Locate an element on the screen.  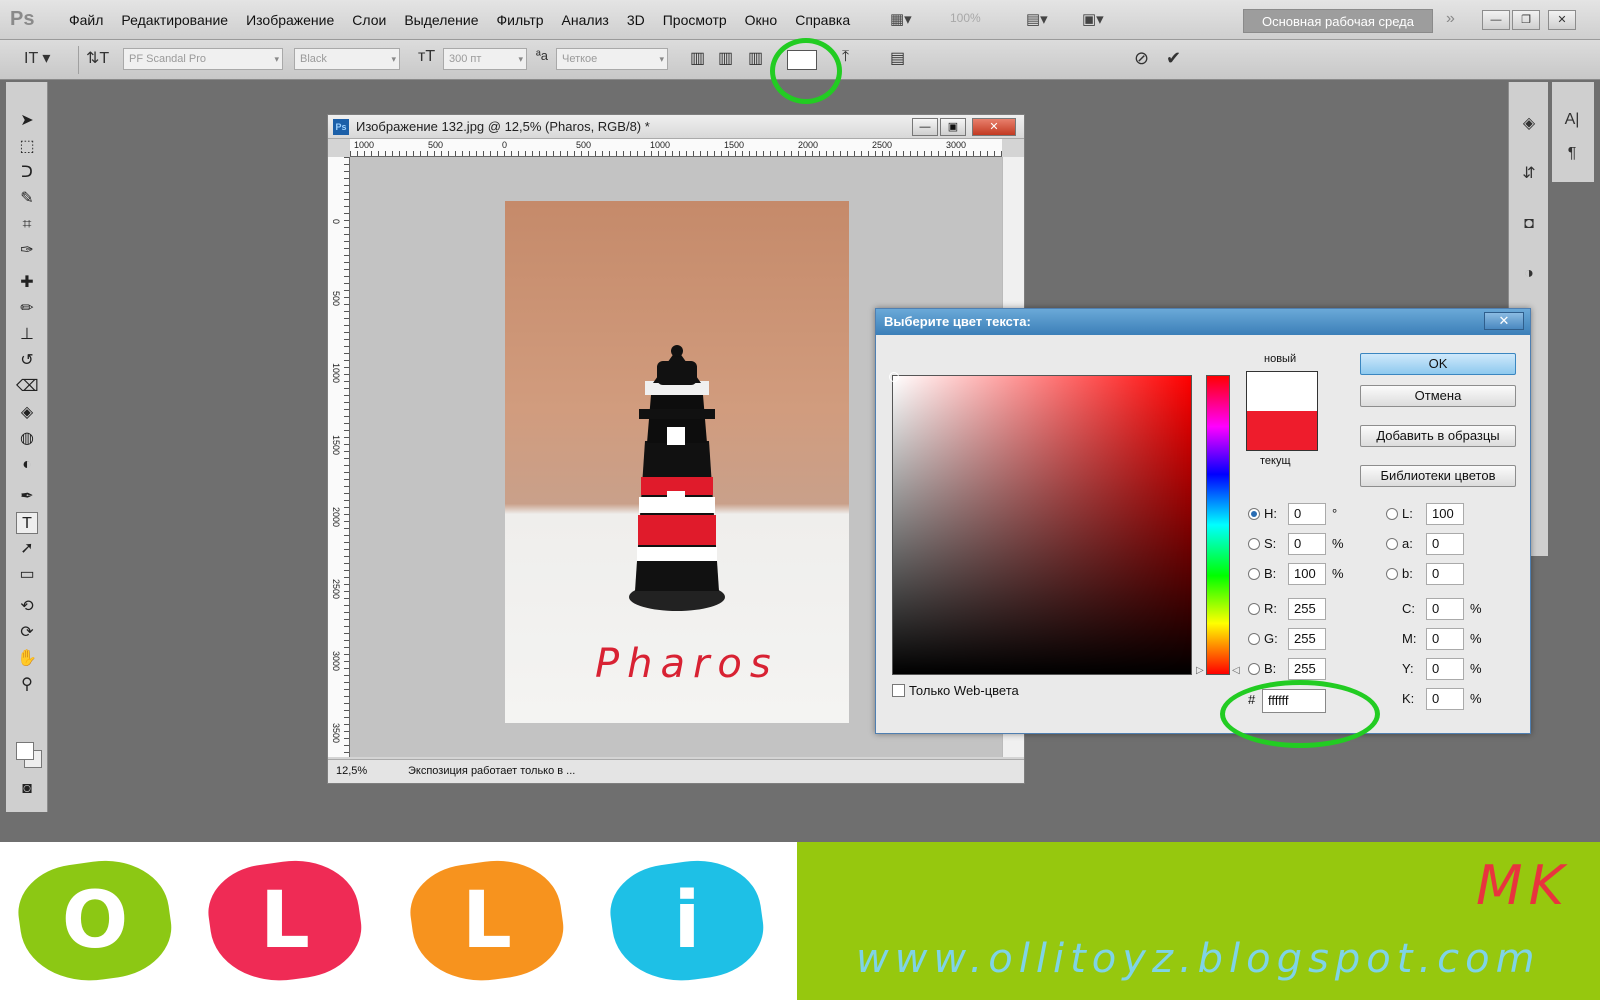
stamp-tool-icon: ⊥ is located at coordinates (27, 335).